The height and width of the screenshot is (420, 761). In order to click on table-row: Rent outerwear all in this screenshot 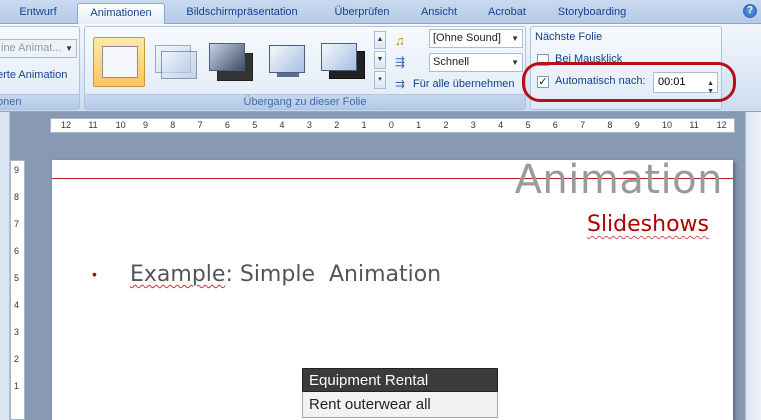, I will do `click(400, 405)`.